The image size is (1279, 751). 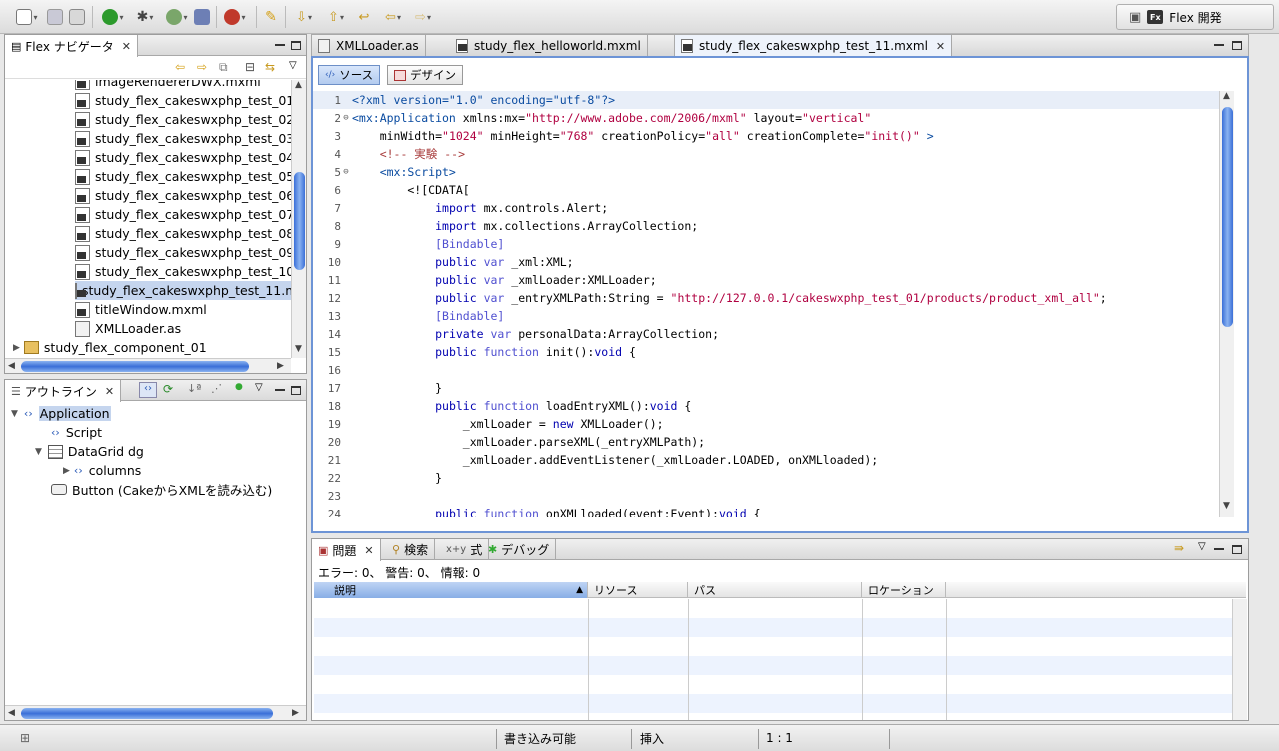 What do you see at coordinates (549, 45) in the screenshot?
I see `tab-helloworld: study_flex_helloworld.mxml` at bounding box center [549, 45].